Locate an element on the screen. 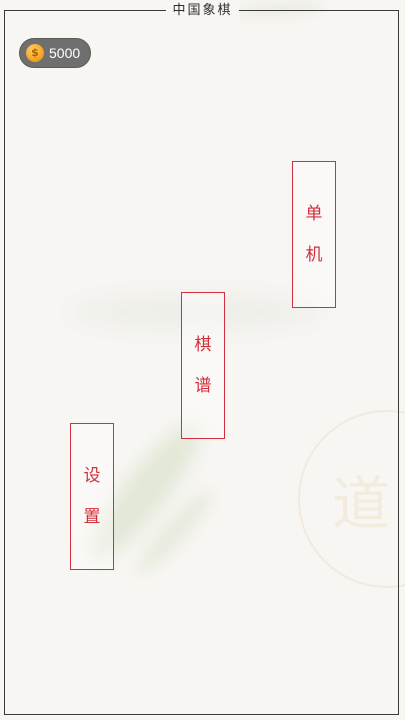 This screenshot has height=720, width=405. single-player-label-char: 机 is located at coordinates (314, 254).